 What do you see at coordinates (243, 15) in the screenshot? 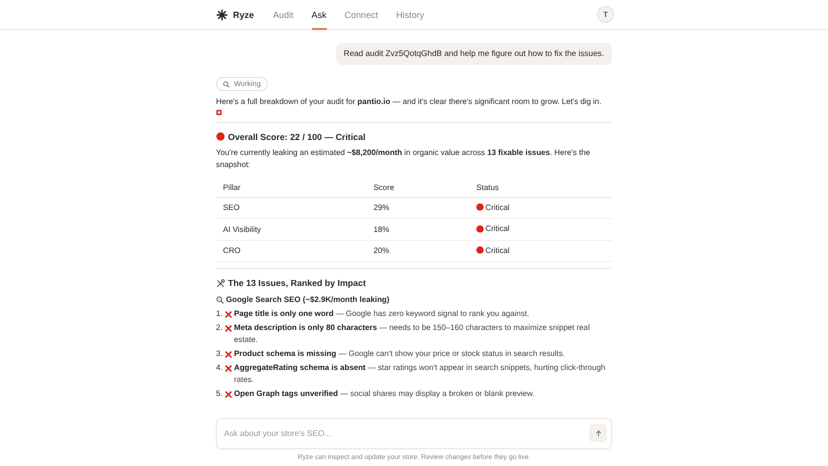
I see `app-name: Ryze` at bounding box center [243, 15].